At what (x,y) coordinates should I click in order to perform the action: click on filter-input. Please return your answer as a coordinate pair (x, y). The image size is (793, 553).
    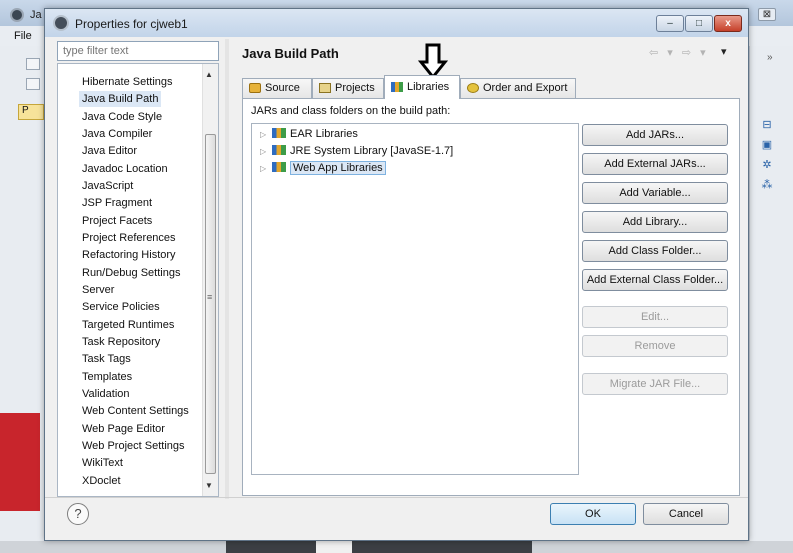
    Looking at the image, I should click on (138, 51).